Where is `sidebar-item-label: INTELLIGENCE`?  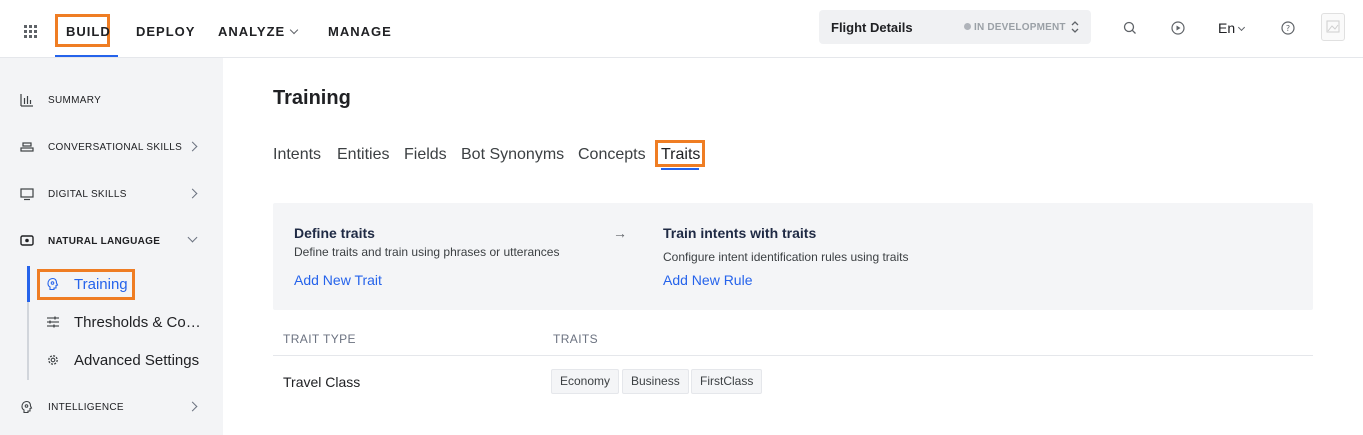 sidebar-item-label: INTELLIGENCE is located at coordinates (86, 407).